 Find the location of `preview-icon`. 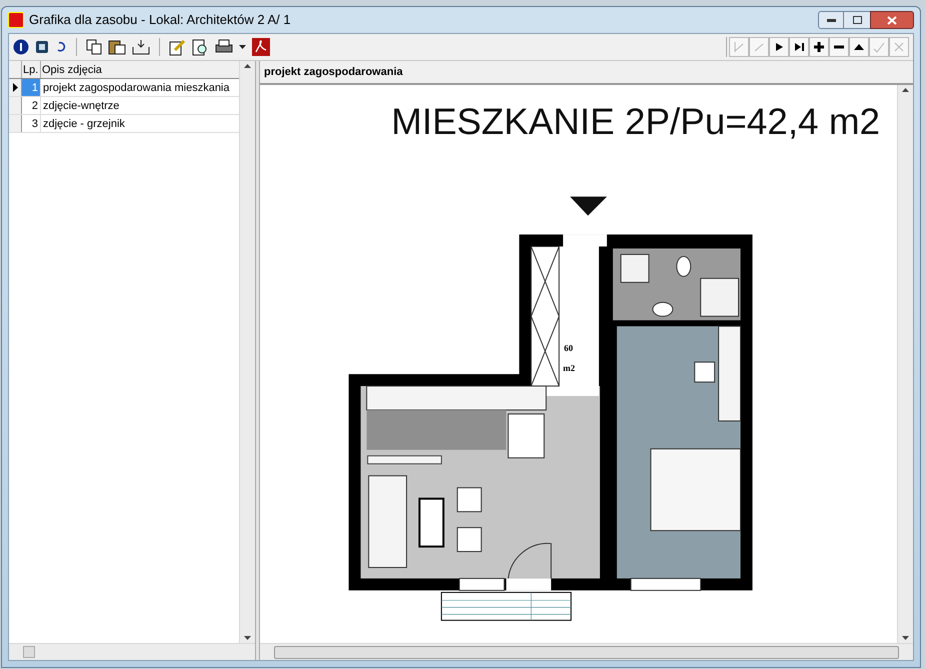

preview-icon is located at coordinates (200, 47).